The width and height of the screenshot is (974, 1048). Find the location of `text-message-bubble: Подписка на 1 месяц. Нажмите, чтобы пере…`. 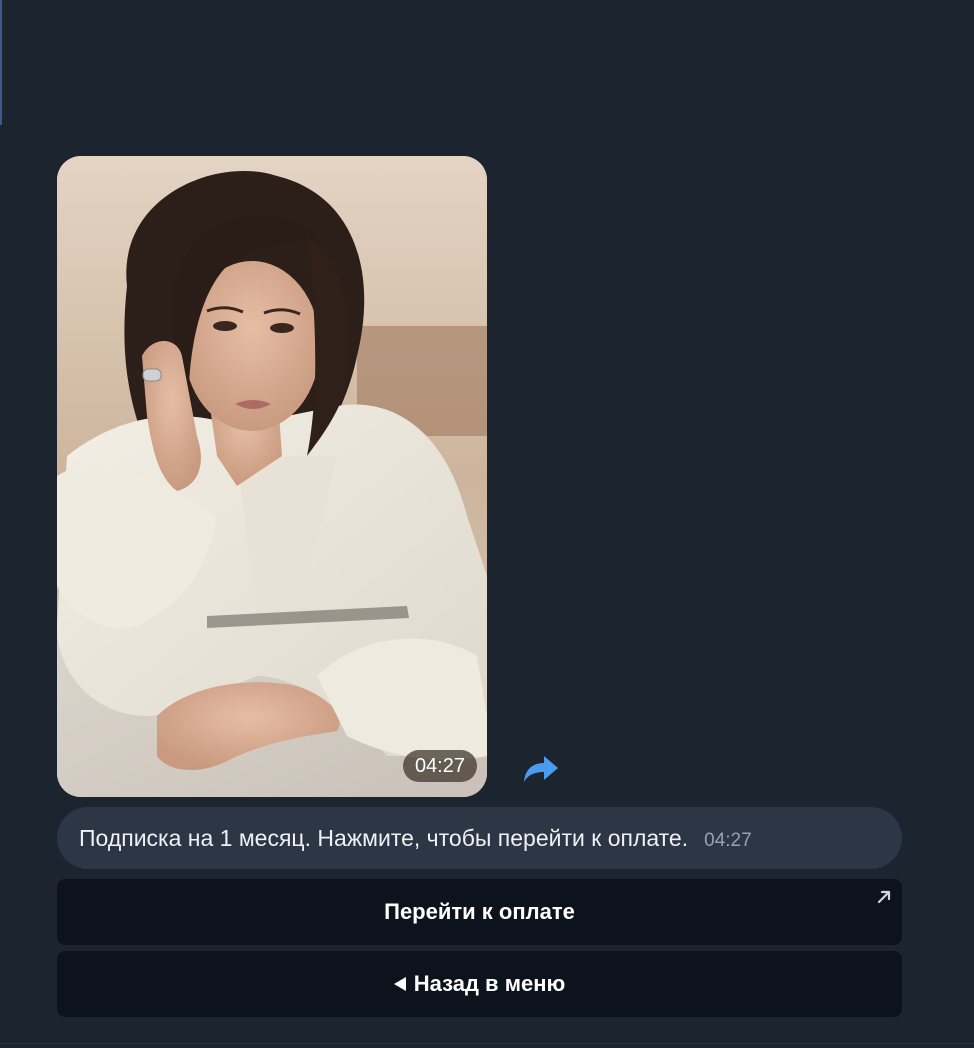

text-message-bubble: Подписка на 1 месяц. Нажмите, чтобы пере… is located at coordinates (479, 838).